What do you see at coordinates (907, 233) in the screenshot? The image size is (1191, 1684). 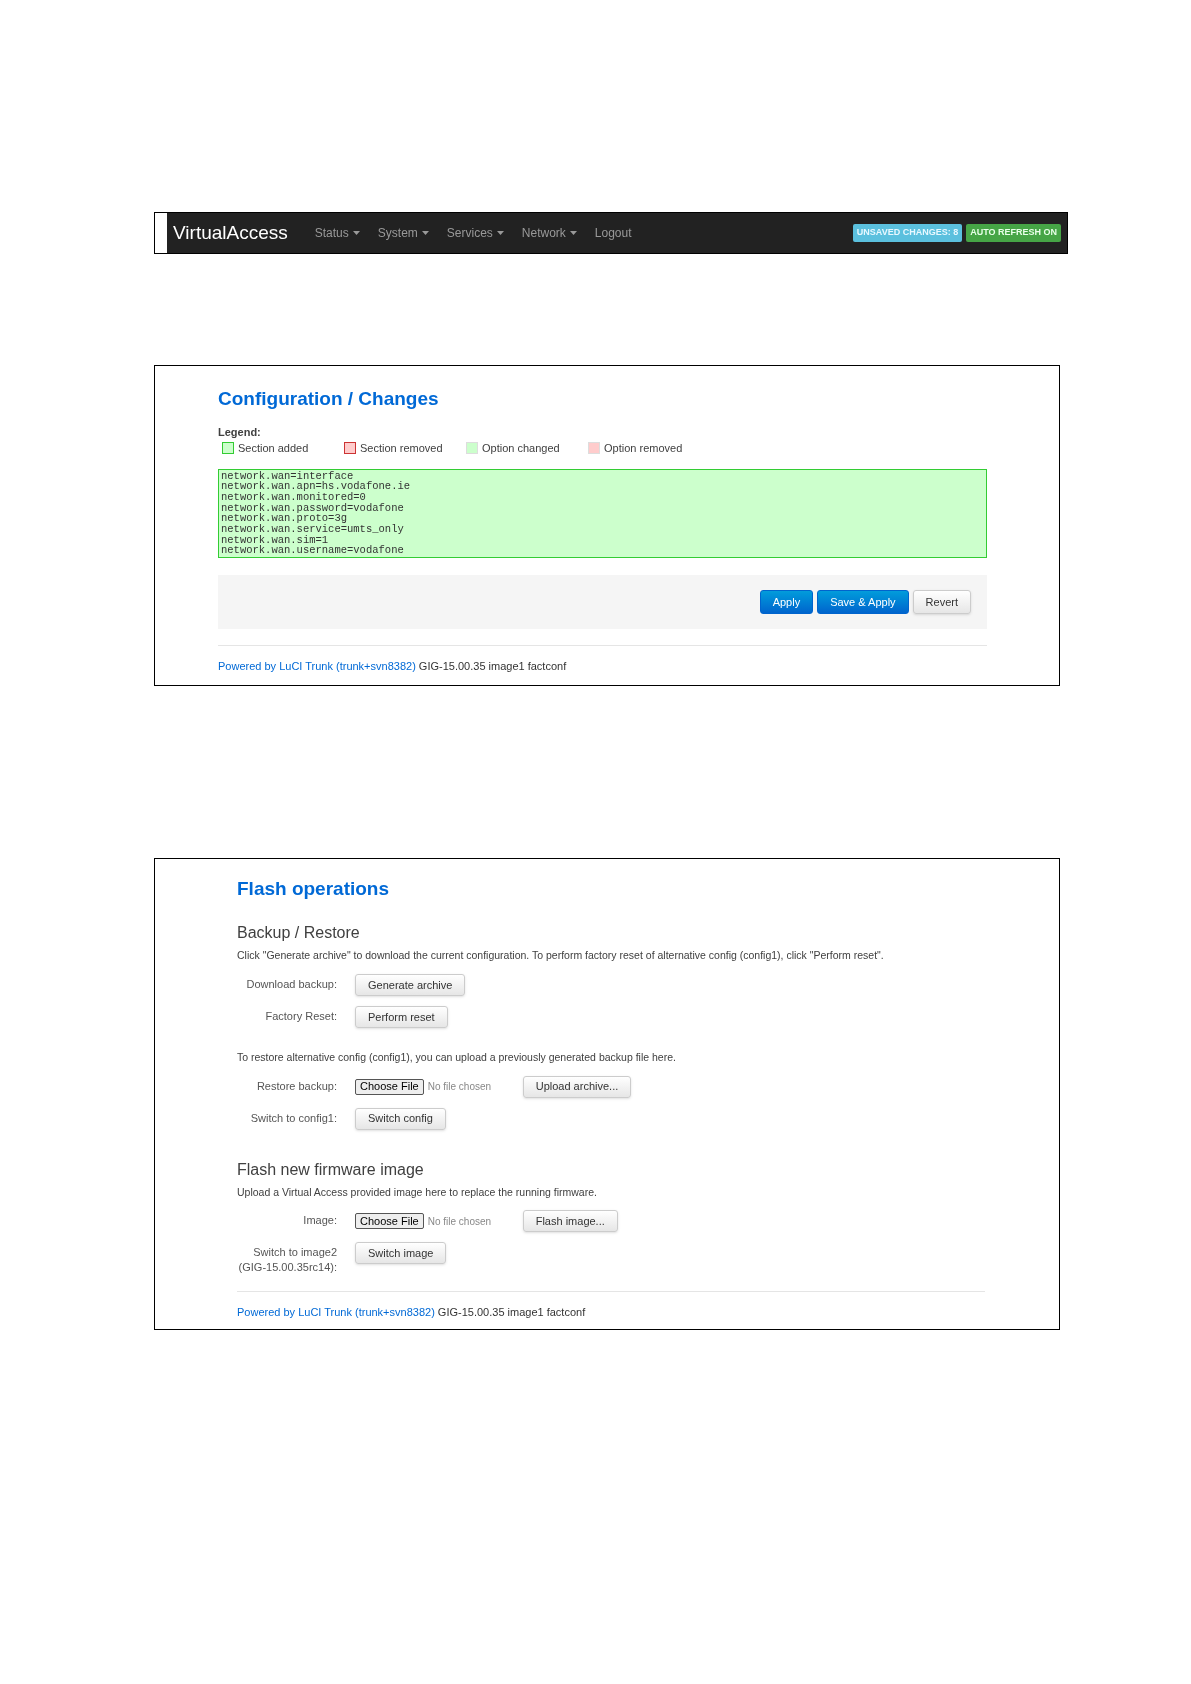 I see `status-badge: UNSAVED CHANGES: 8` at bounding box center [907, 233].